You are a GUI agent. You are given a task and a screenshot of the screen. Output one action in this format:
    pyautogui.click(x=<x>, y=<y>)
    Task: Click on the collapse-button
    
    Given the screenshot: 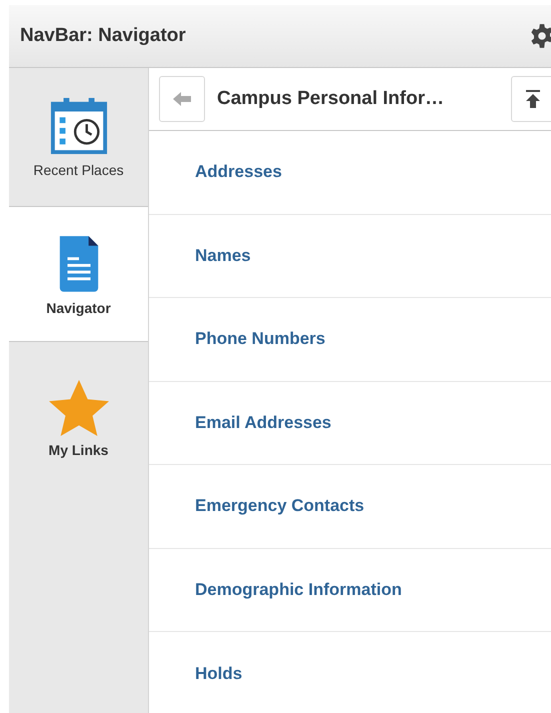 What is the action you would take?
    pyautogui.click(x=531, y=99)
    